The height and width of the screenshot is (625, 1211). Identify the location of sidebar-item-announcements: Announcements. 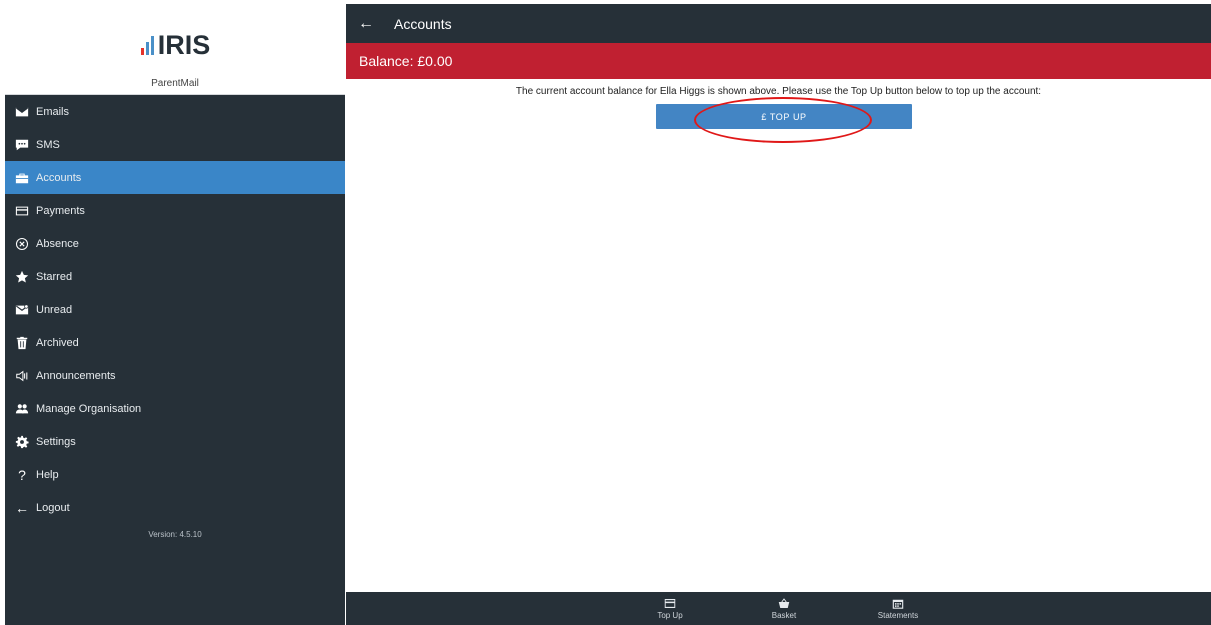
(175, 375).